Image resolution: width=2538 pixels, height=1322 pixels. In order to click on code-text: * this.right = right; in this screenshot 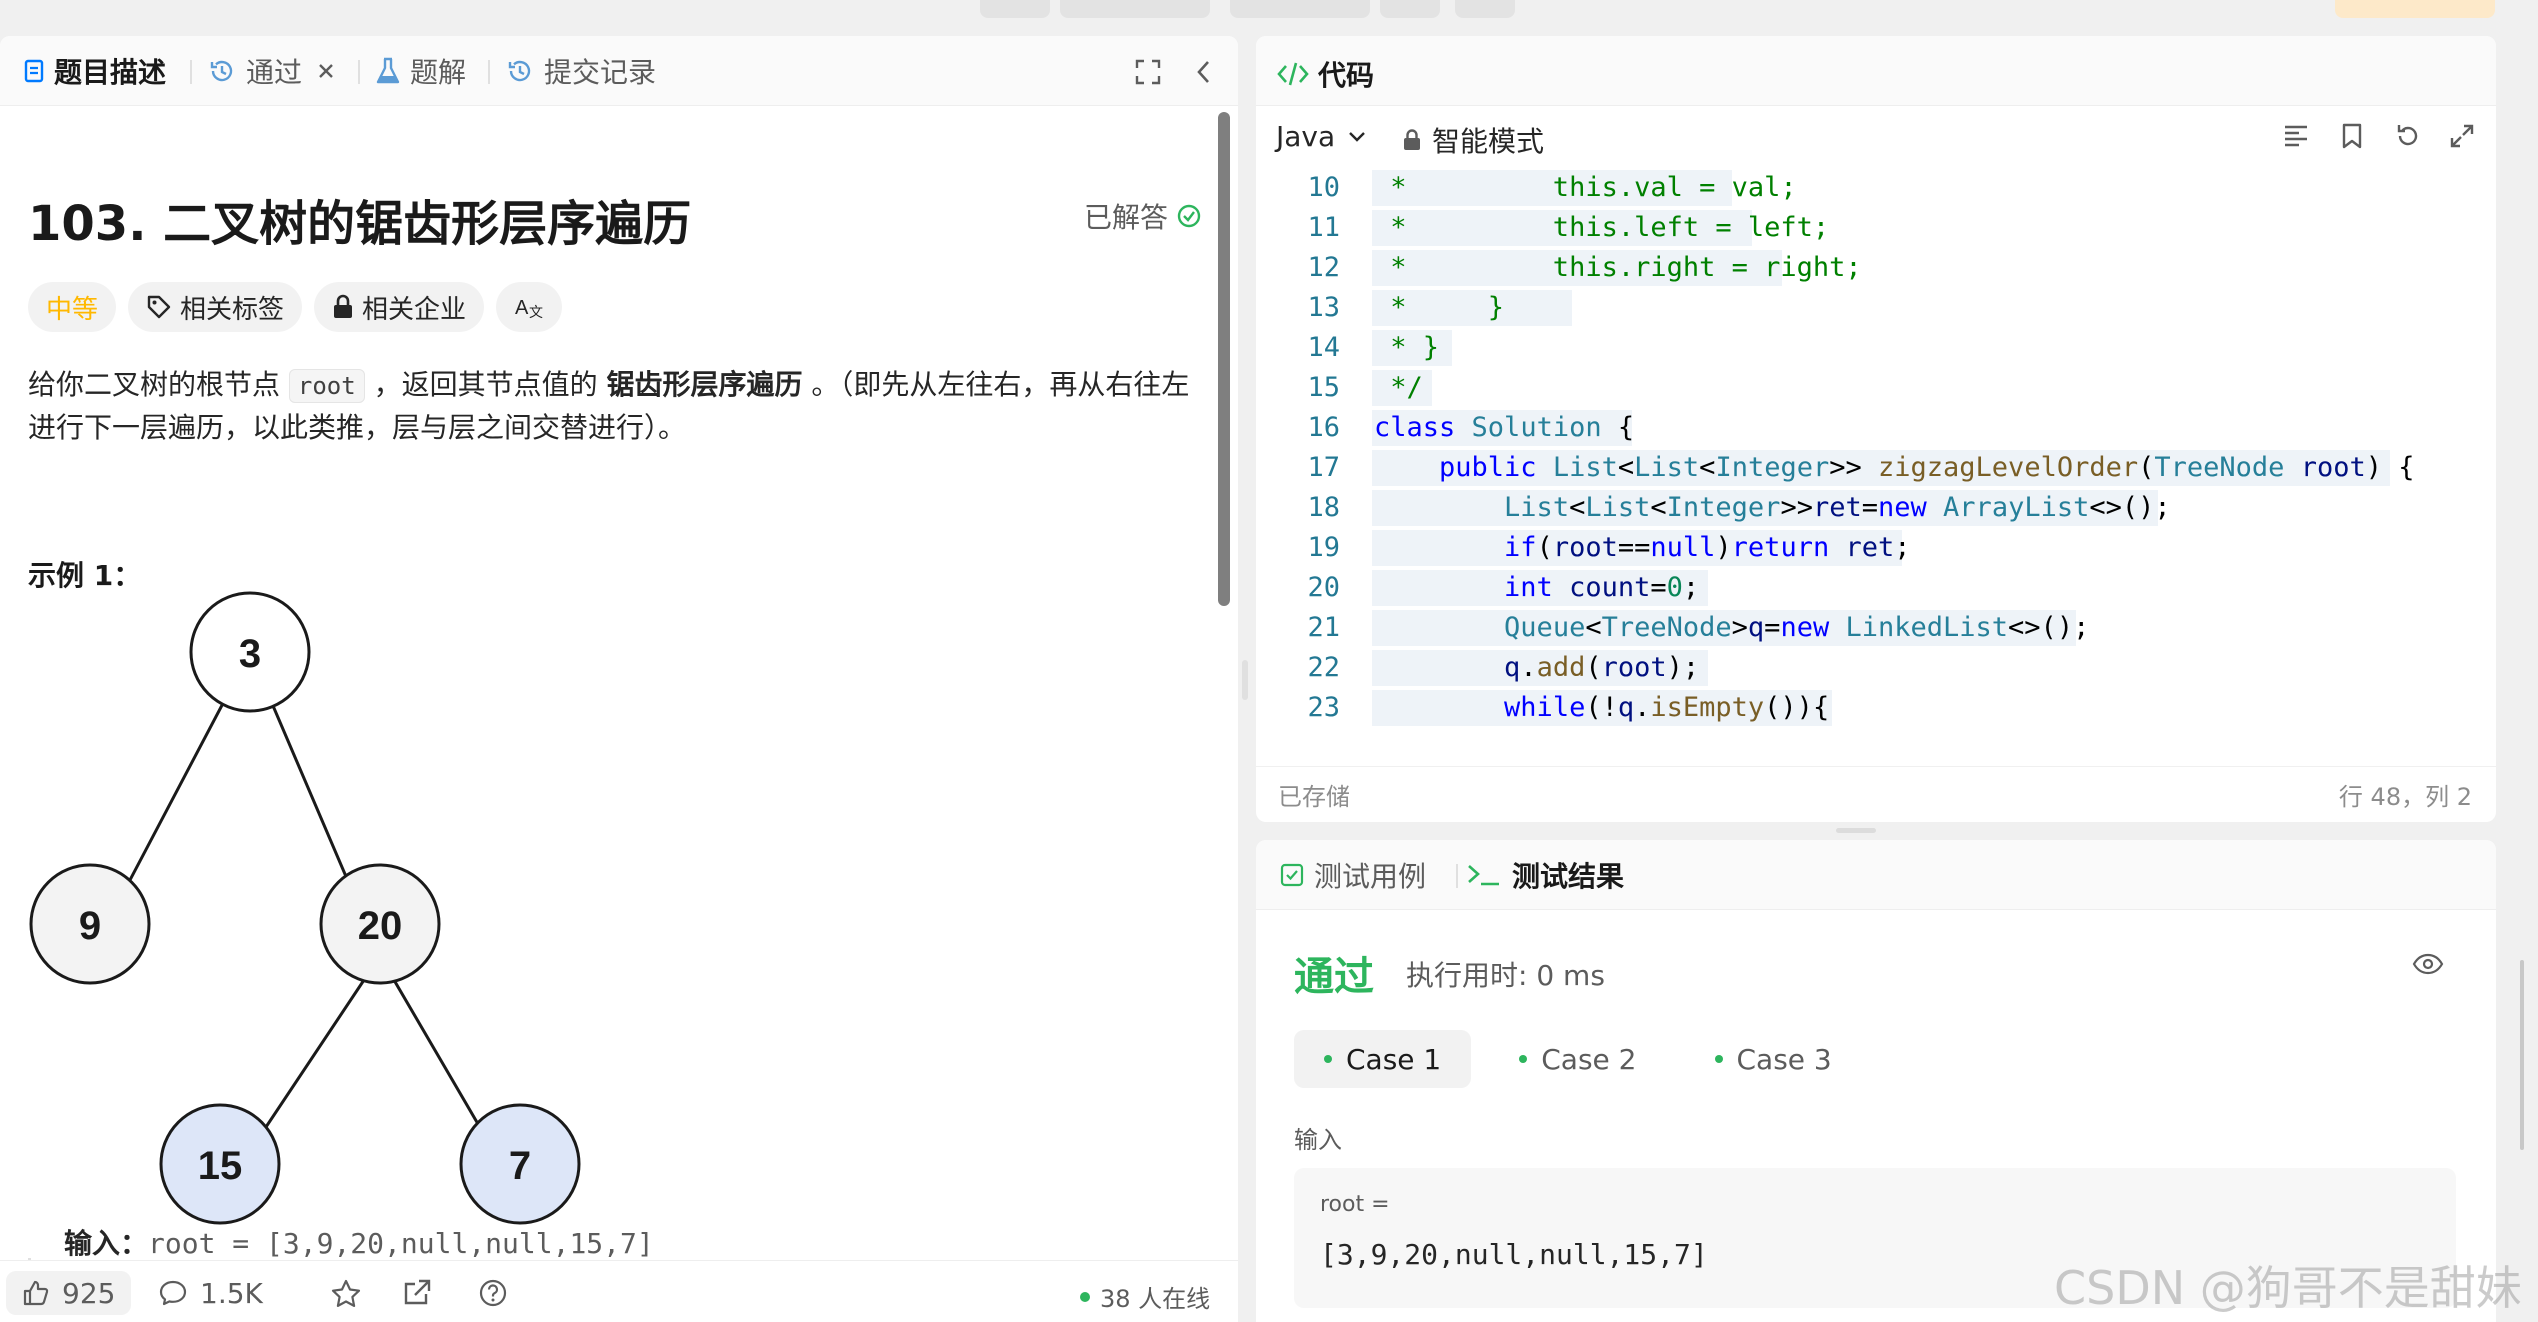, I will do `click(1618, 267)`.